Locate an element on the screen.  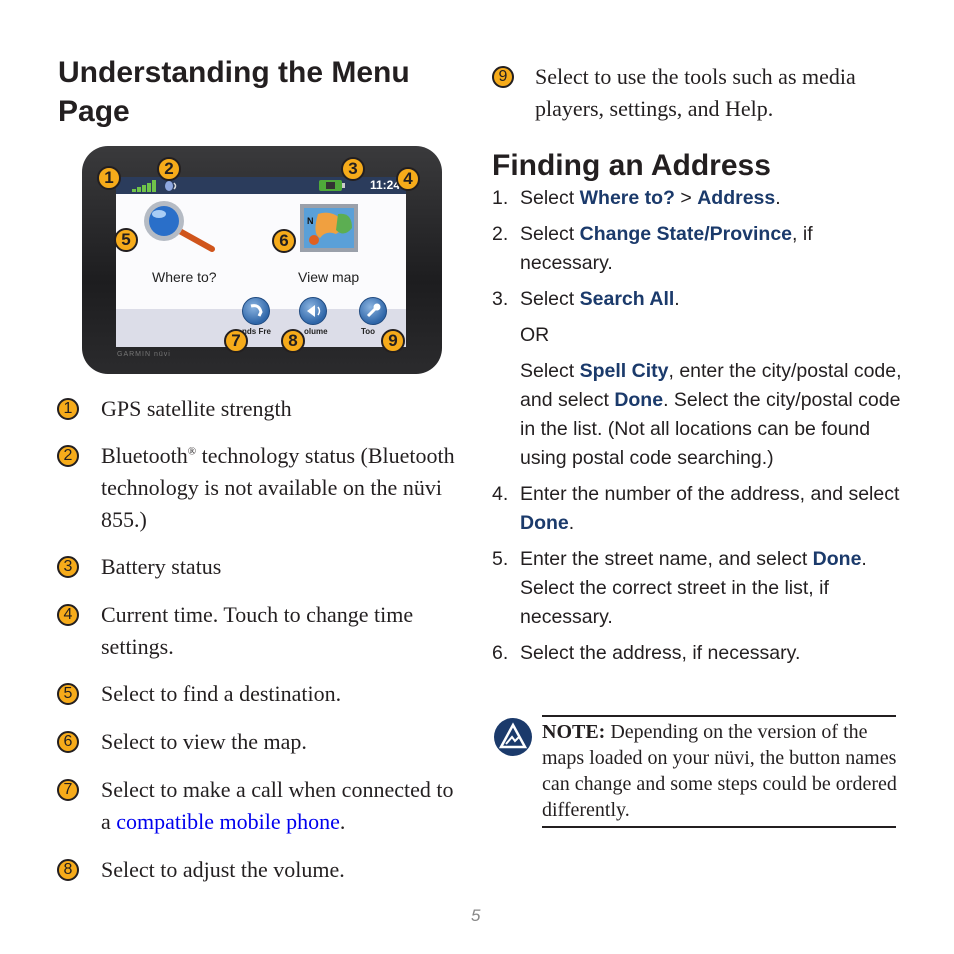
legend-text: GPS satellite strength is located at coordinates (196, 408).